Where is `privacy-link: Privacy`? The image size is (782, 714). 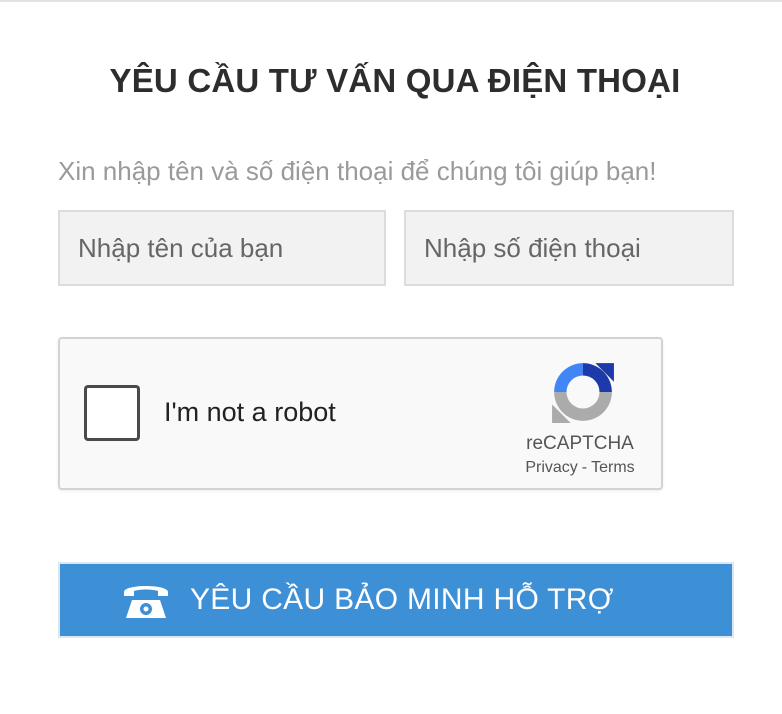
privacy-link: Privacy is located at coordinates (551, 467).